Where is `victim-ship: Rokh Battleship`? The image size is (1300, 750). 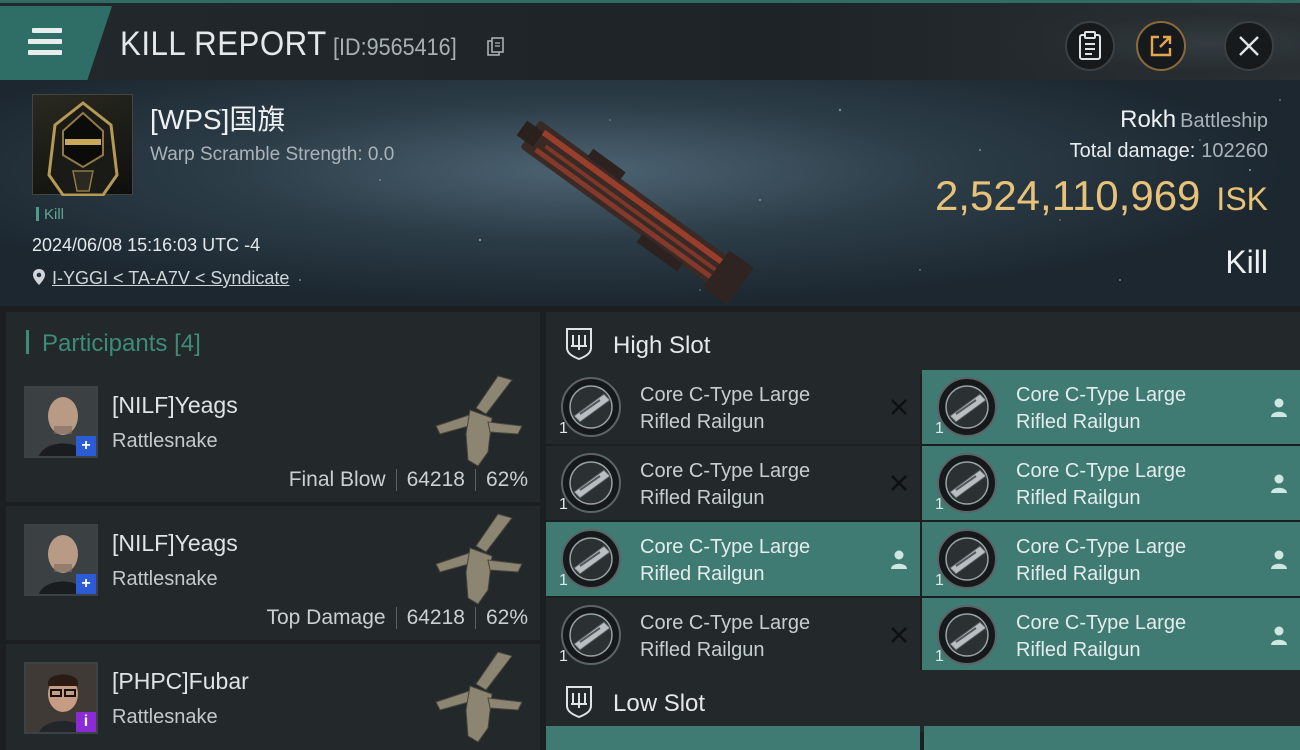
victim-ship: Rokh Battleship is located at coordinates (1194, 120).